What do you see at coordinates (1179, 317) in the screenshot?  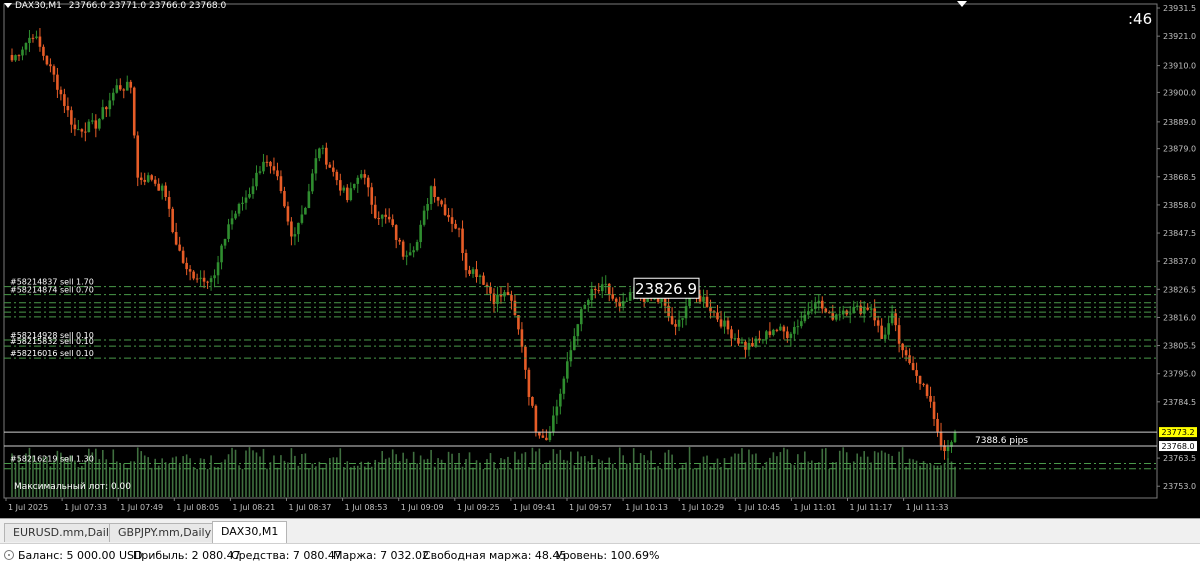 I see `y-tick-label: 23816.0` at bounding box center [1179, 317].